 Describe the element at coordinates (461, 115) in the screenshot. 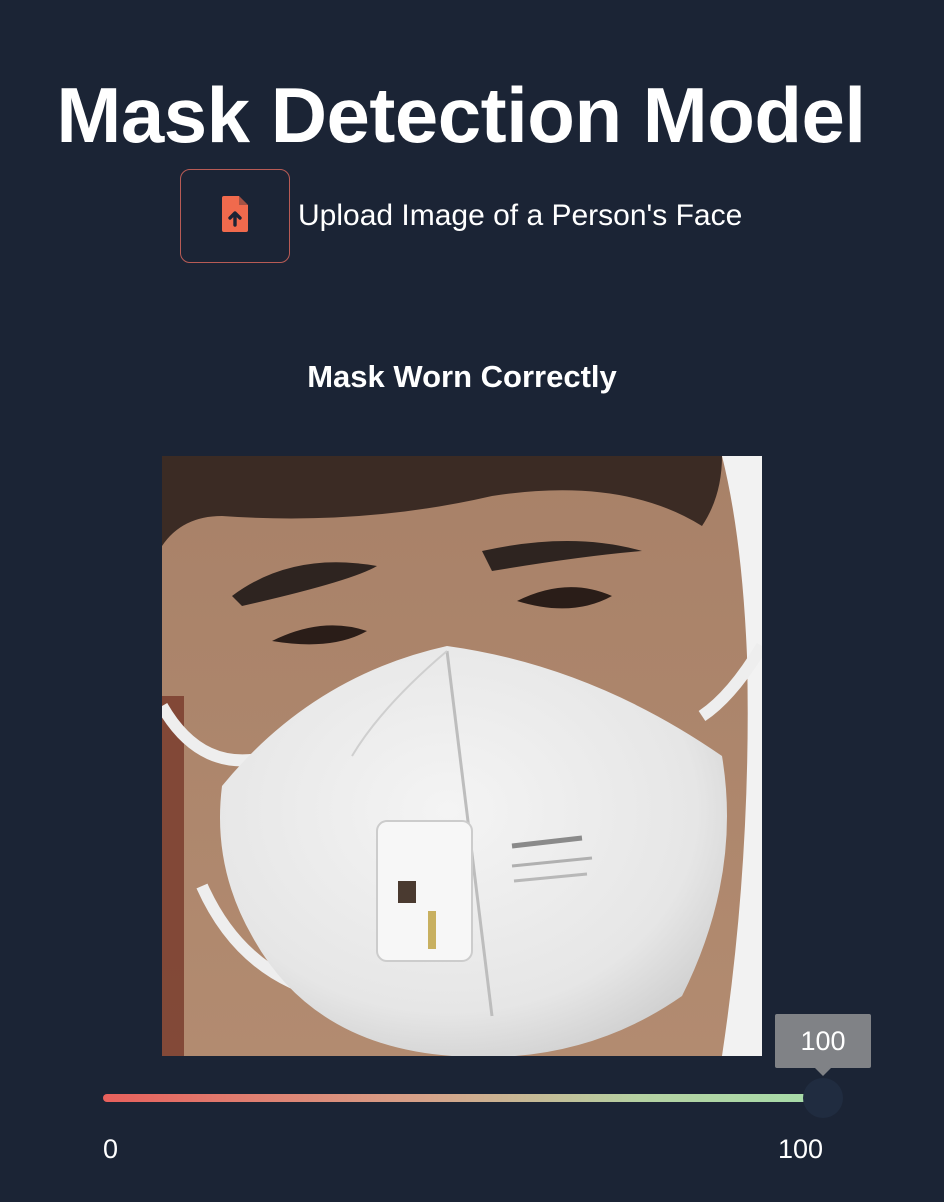

I see `page-title: Mask Detection Model` at that location.